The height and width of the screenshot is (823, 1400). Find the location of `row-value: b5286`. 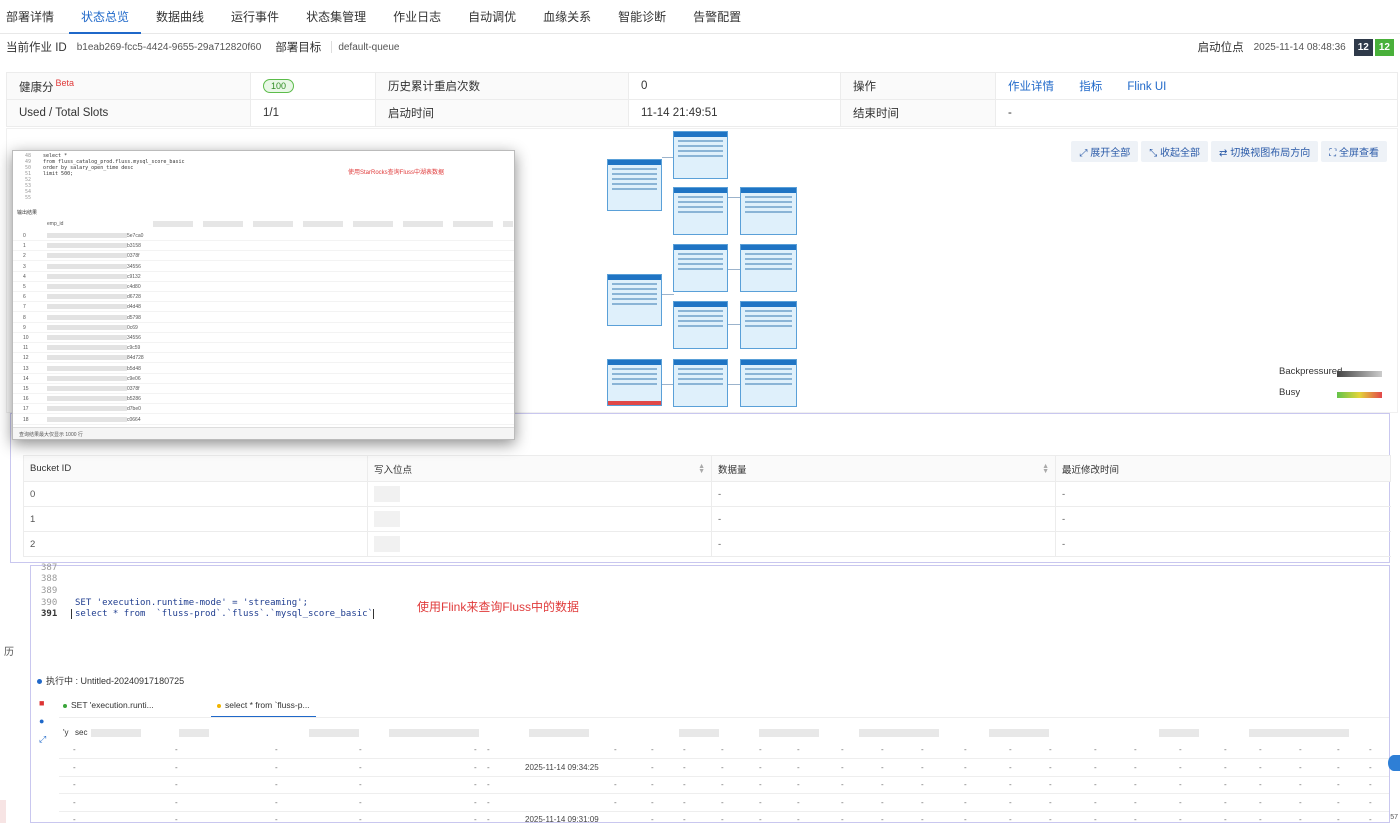

row-value: b5286 is located at coordinates (134, 399).